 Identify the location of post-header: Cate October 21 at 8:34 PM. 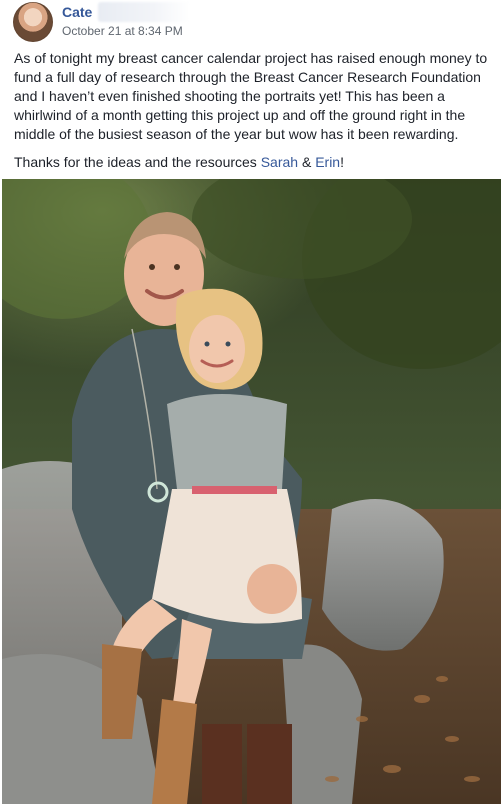
(251, 23).